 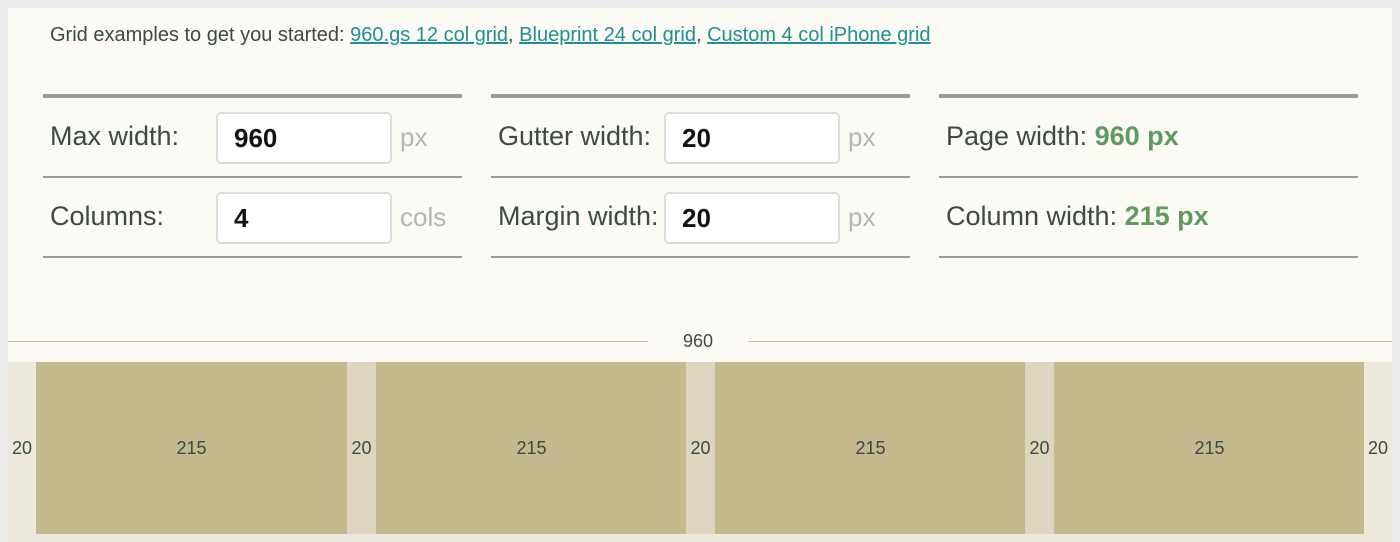 What do you see at coordinates (752, 138) in the screenshot?
I see `gutter-width-input` at bounding box center [752, 138].